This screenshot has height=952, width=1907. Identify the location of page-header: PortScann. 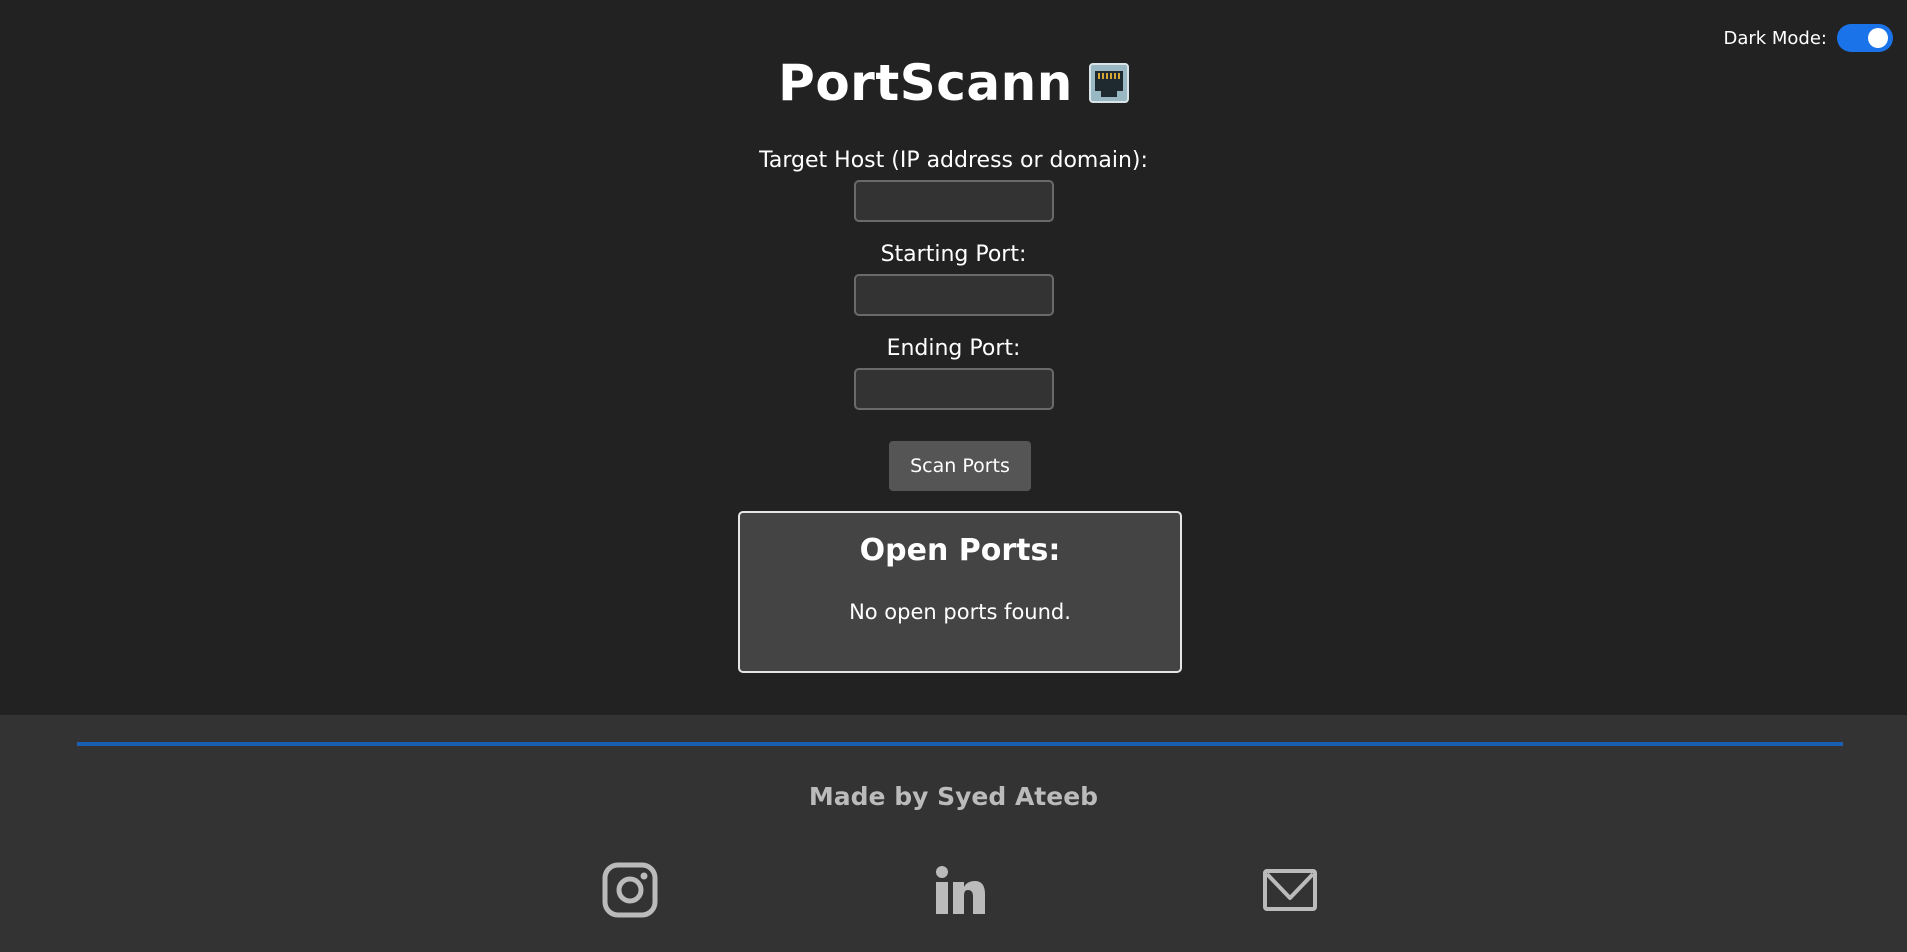
(953, 83).